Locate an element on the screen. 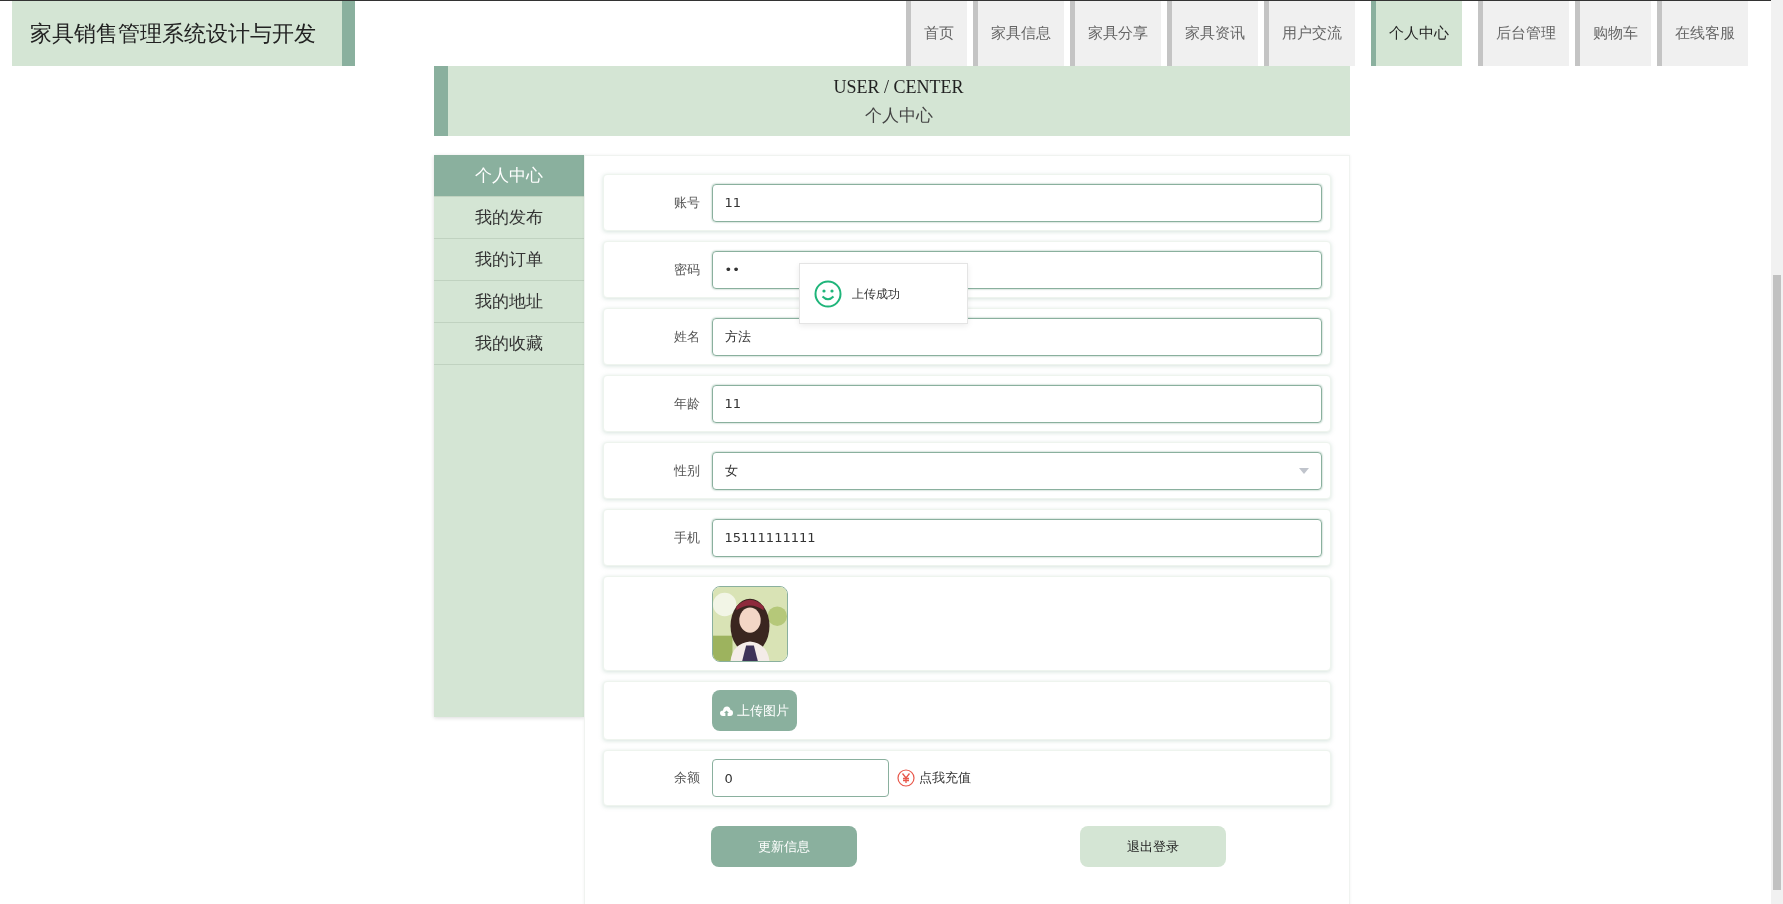 This screenshot has width=1783, height=904. field-label: 性别 is located at coordinates (686, 470).